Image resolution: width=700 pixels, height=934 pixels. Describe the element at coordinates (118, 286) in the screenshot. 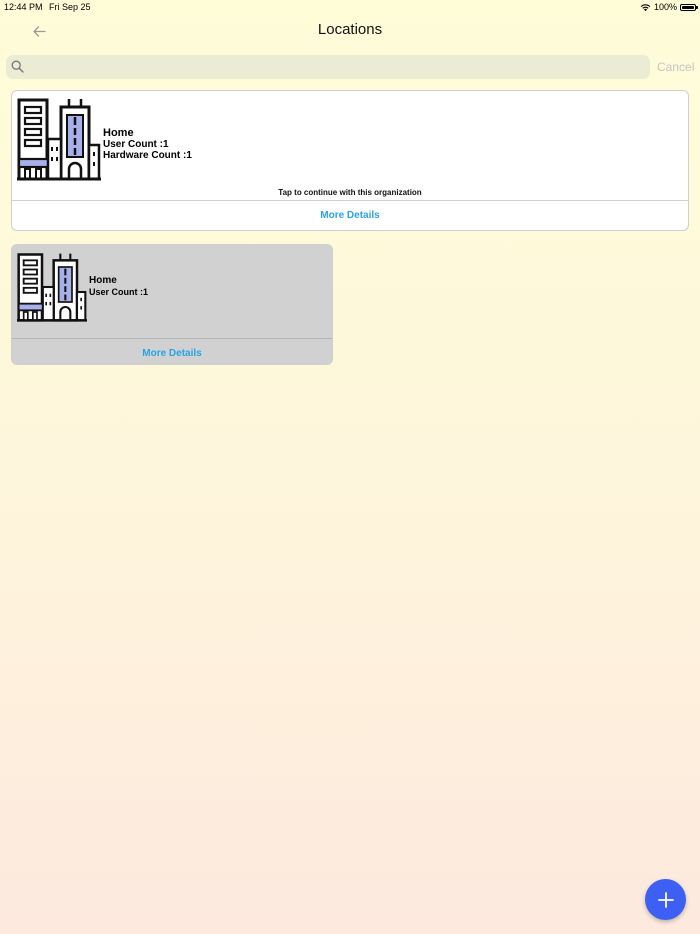

I see `location-info: Home User Count :1` at that location.